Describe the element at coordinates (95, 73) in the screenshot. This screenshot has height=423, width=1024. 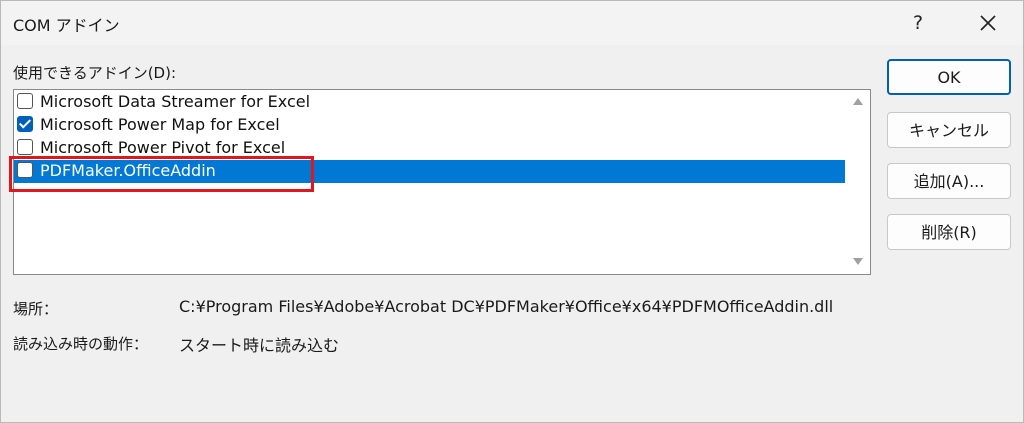
I see `available-addins-label: 使用できるアドイン(D):` at that location.